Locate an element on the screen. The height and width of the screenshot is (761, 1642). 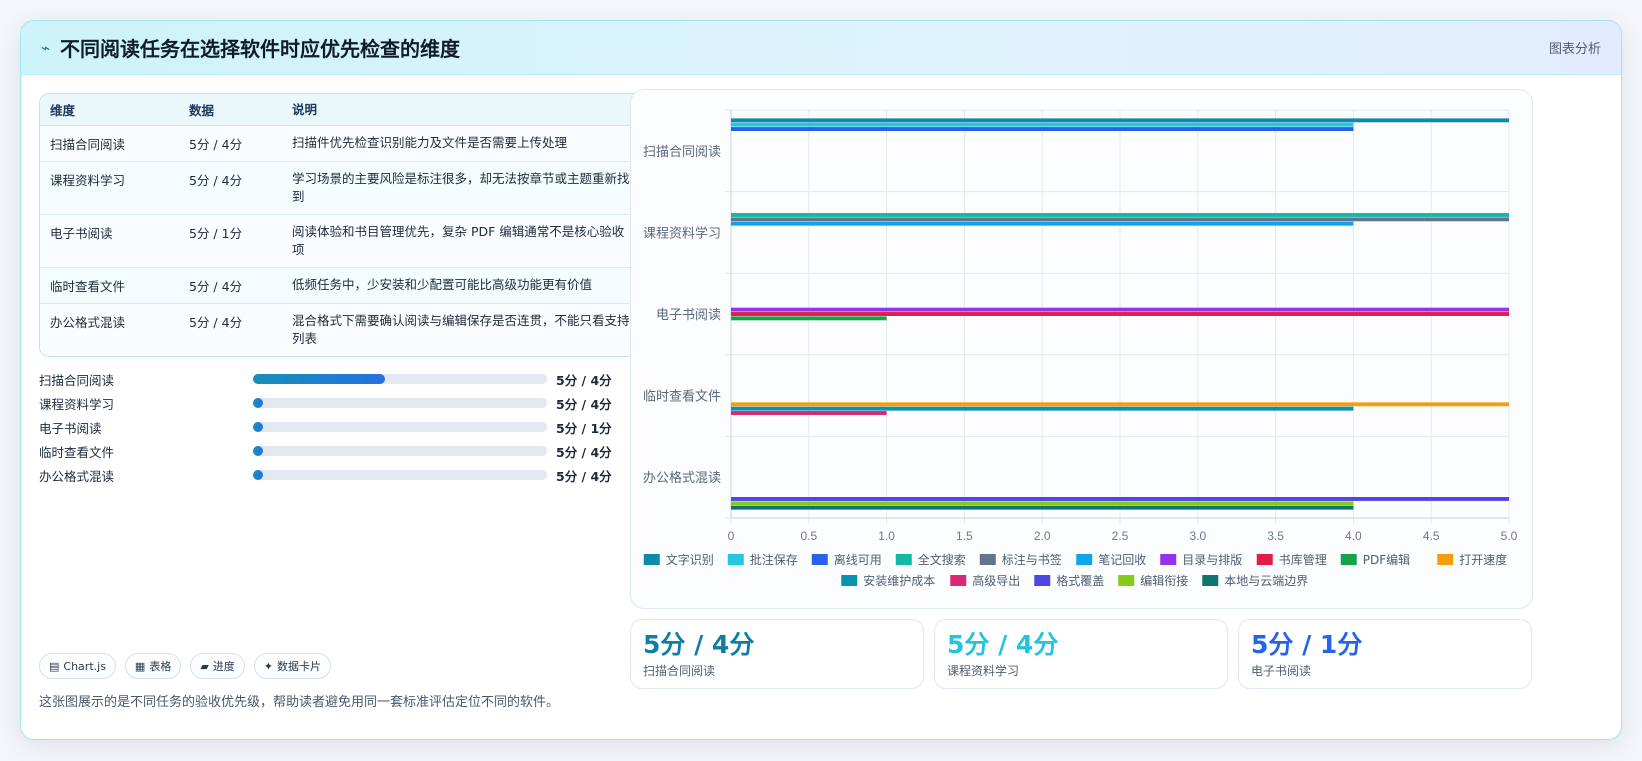
stat-label: 电子书阅读 is located at coordinates (1281, 671).